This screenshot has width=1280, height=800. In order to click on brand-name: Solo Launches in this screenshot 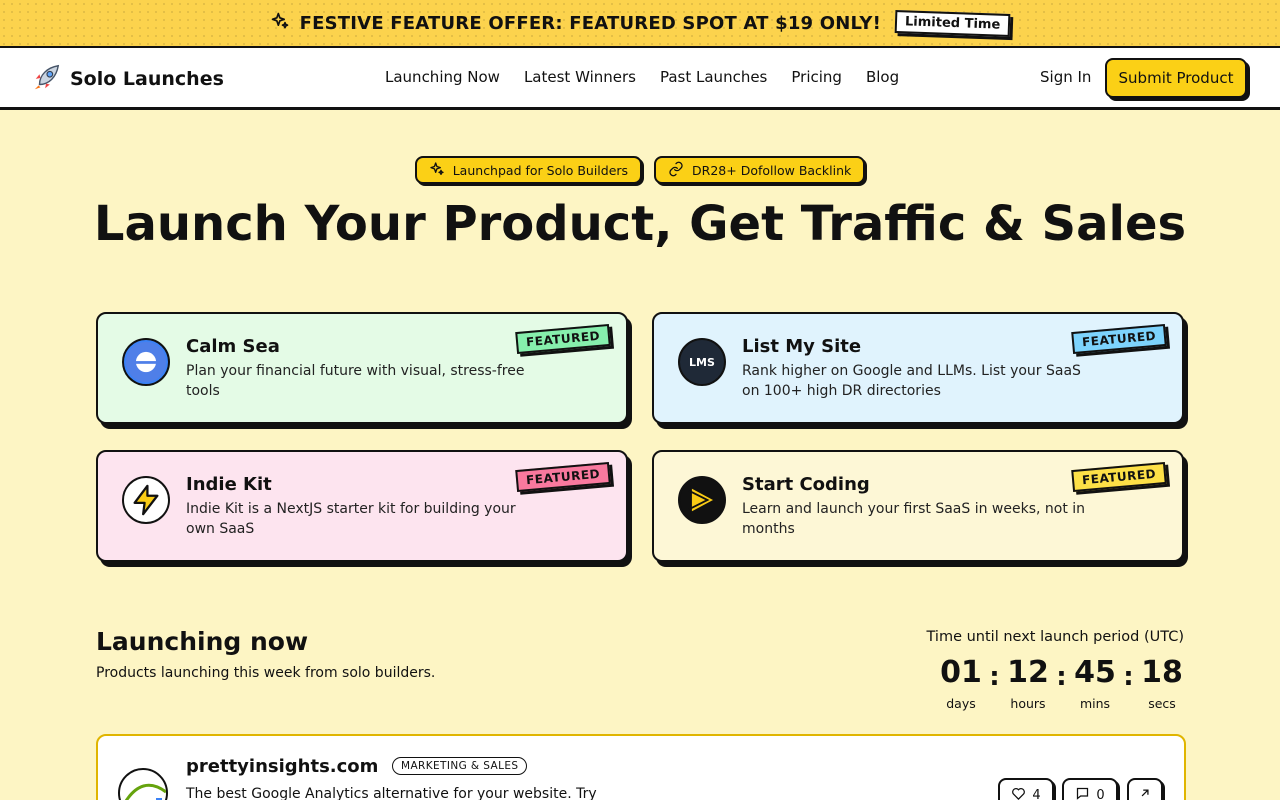, I will do `click(147, 79)`.